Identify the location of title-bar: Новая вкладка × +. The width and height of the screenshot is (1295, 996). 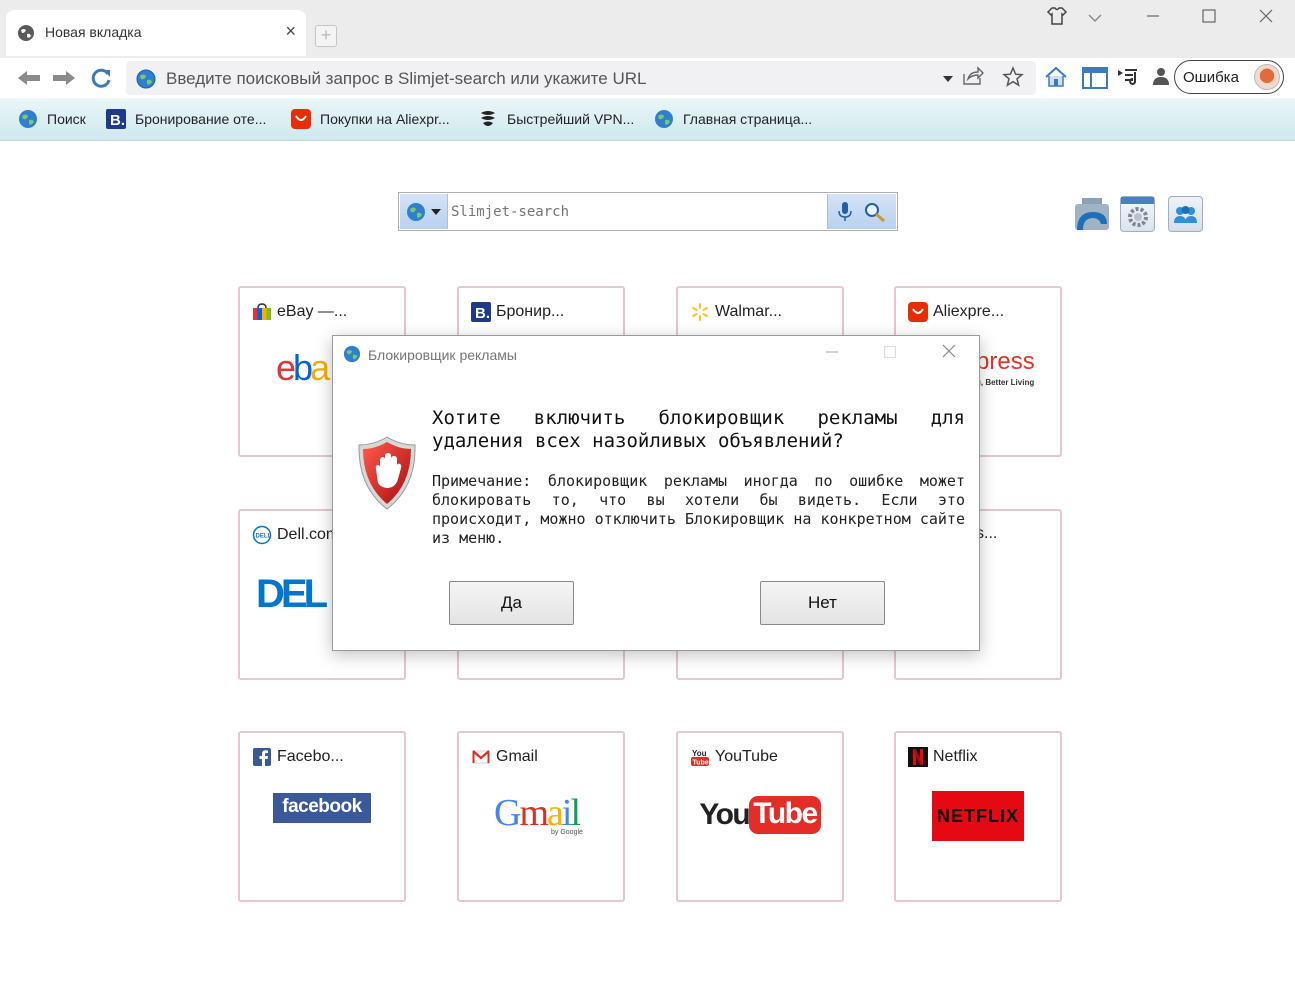
(647, 29).